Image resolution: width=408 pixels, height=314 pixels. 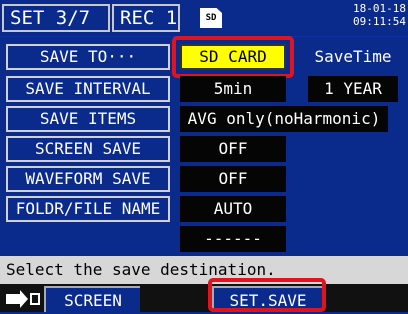 What do you see at coordinates (211, 18) in the screenshot?
I see `sd-card-icon: SD` at bounding box center [211, 18].